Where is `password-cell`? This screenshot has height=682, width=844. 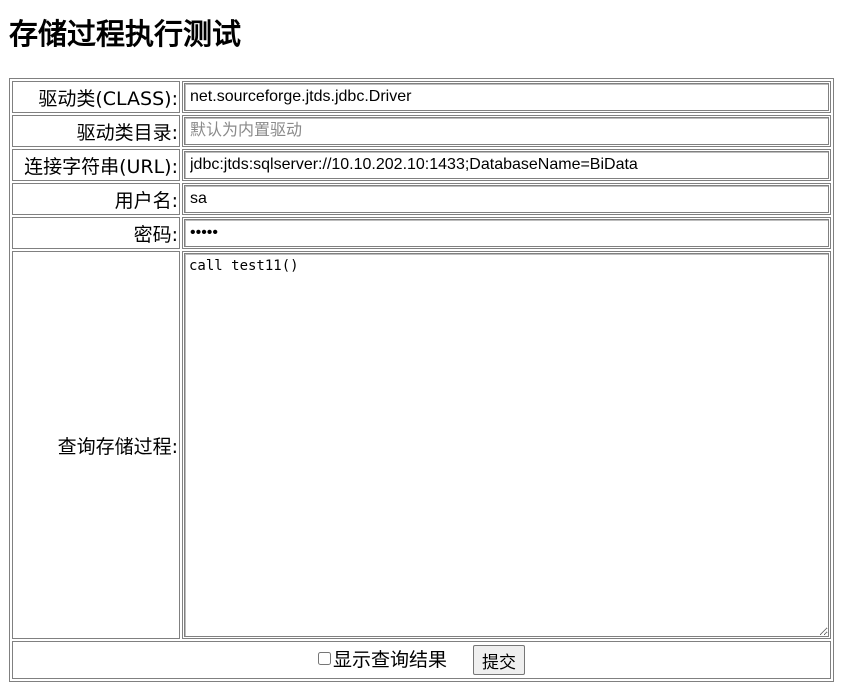 password-cell is located at coordinates (506, 233).